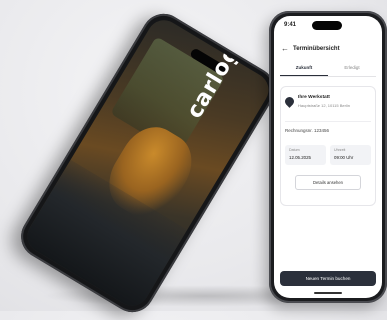  Describe the element at coordinates (328, 278) in the screenshot. I see `book-appointment-button: Neuen Termin buchen` at that location.